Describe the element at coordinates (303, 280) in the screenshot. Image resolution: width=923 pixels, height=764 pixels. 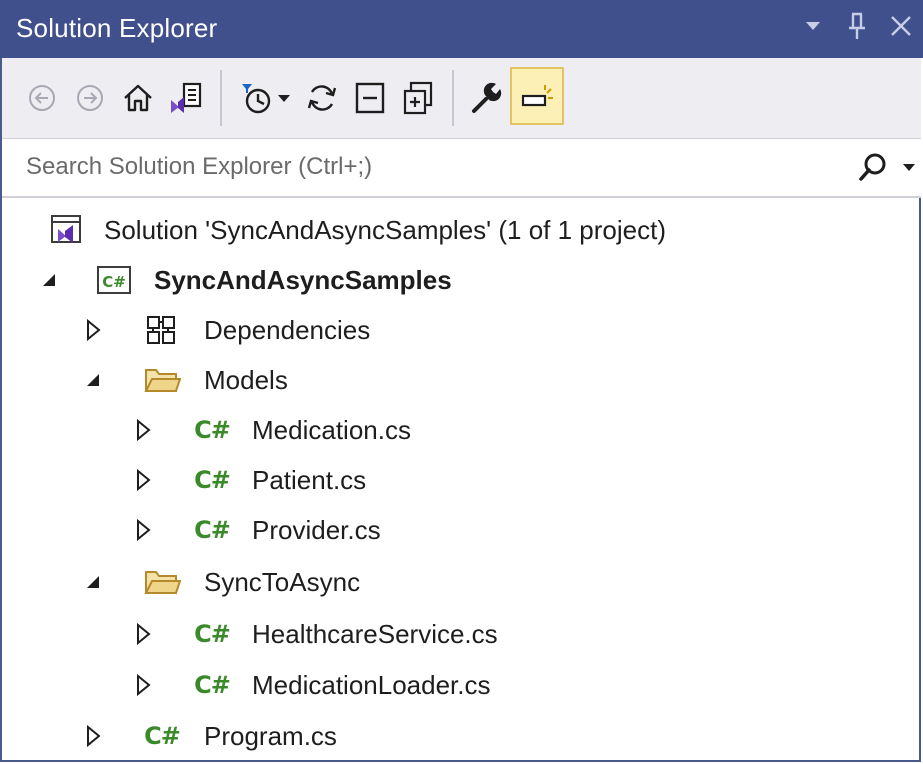
I see `tree-item-label: SyncAndAsyncSamples` at that location.